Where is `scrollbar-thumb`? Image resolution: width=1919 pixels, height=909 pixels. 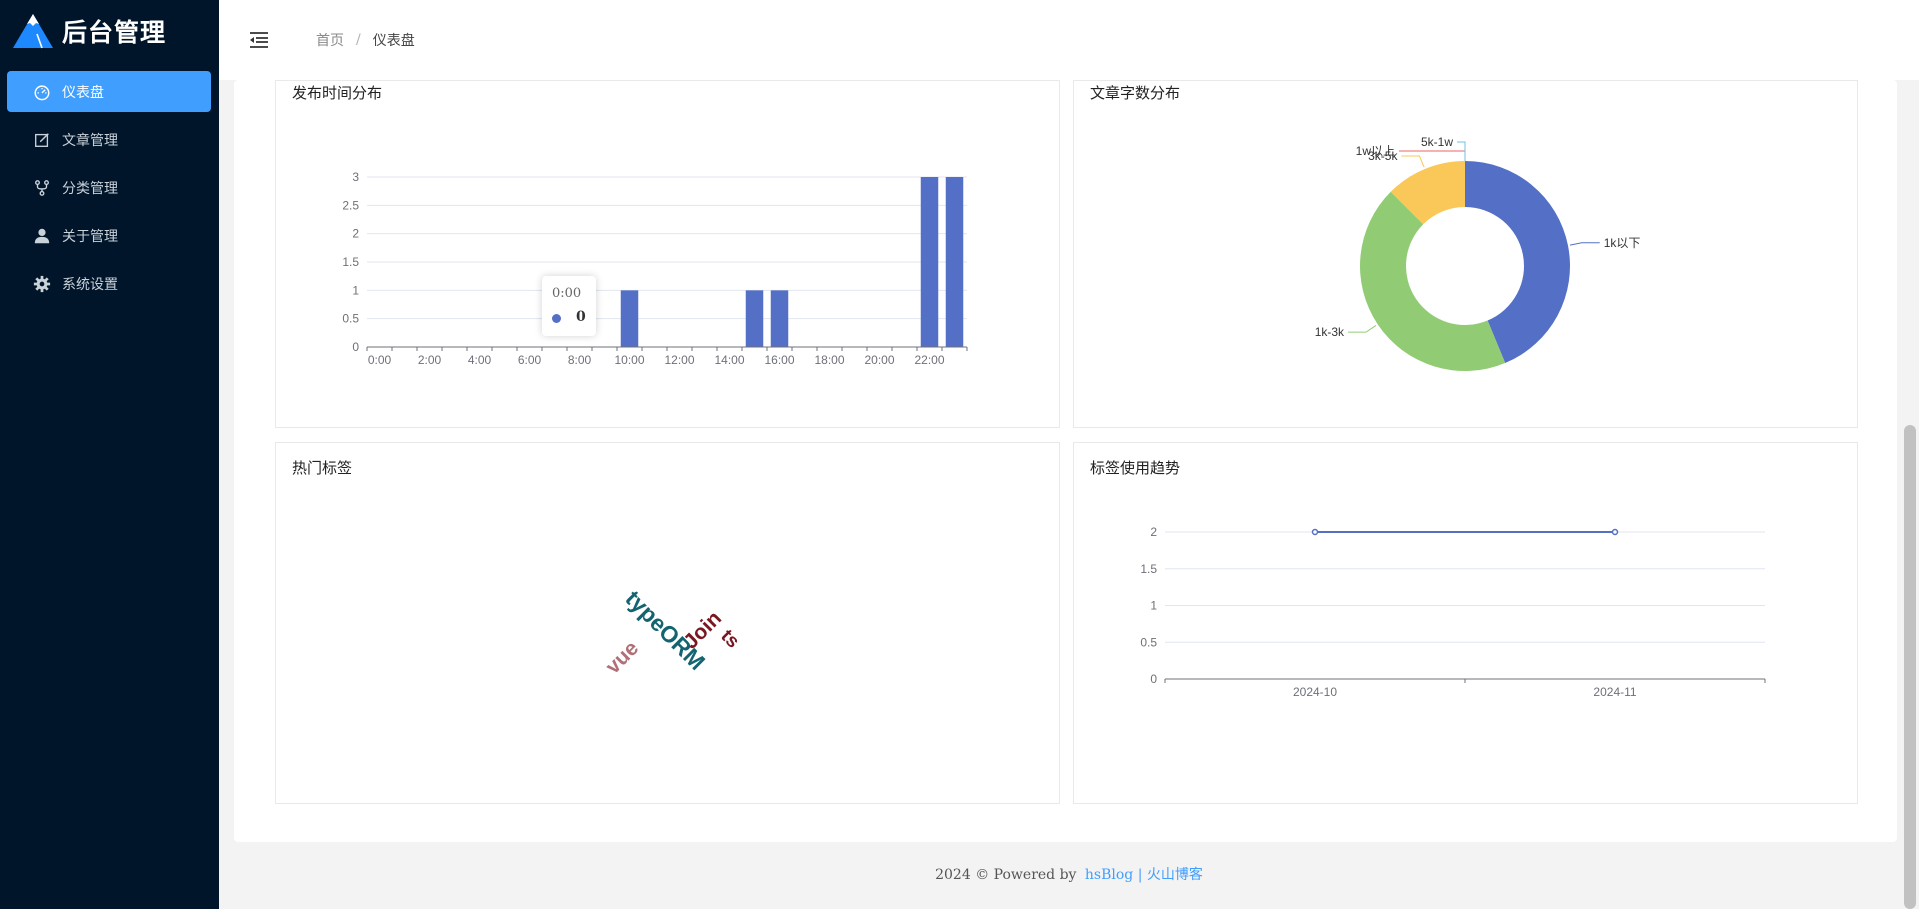 scrollbar-thumb is located at coordinates (1910, 667).